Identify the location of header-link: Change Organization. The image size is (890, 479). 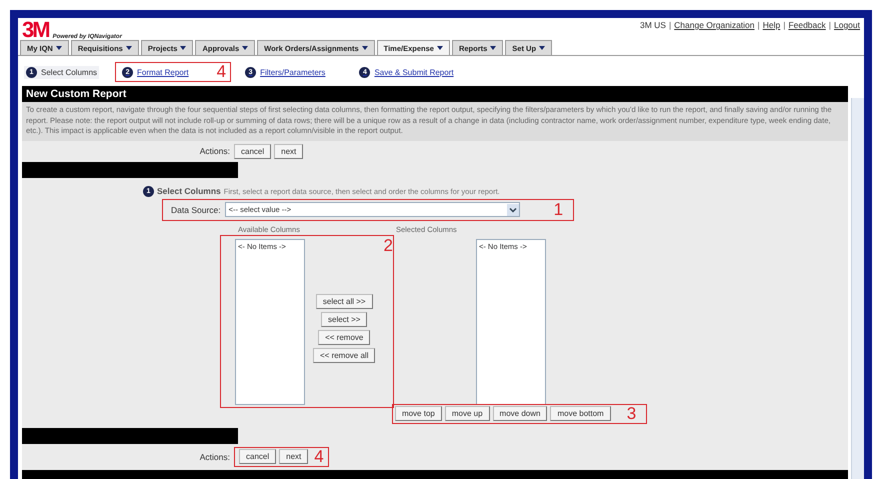
(714, 25).